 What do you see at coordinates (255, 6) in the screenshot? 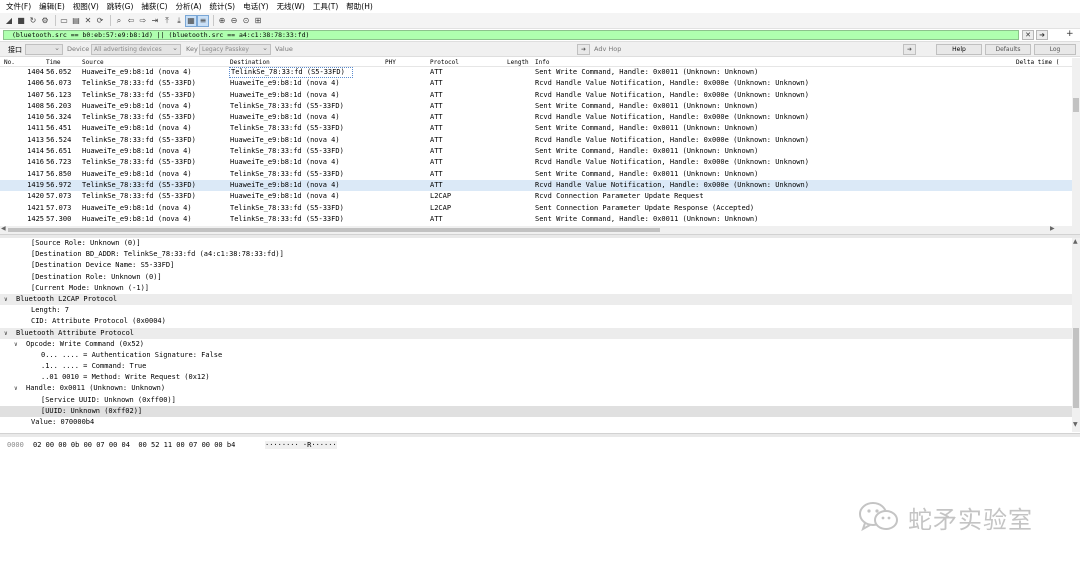
I see `menu-item: 电话(Y)` at bounding box center [255, 6].